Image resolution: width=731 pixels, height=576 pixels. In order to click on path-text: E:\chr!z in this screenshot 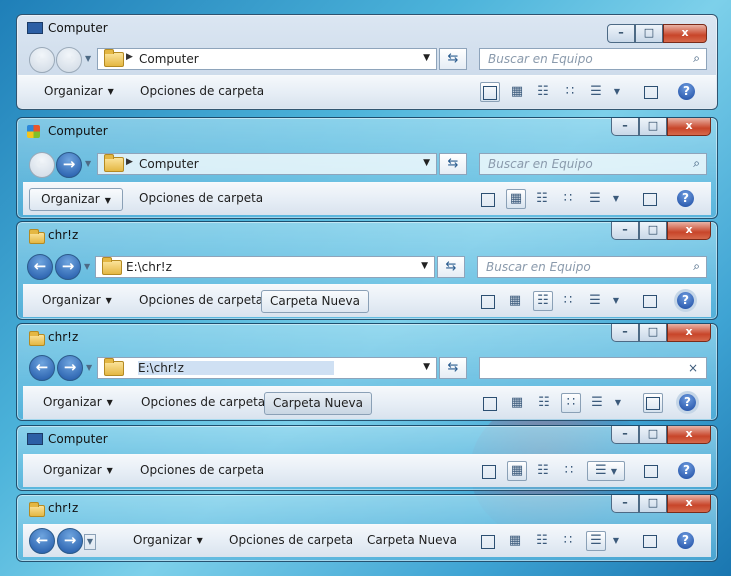, I will do `click(236, 368)`.